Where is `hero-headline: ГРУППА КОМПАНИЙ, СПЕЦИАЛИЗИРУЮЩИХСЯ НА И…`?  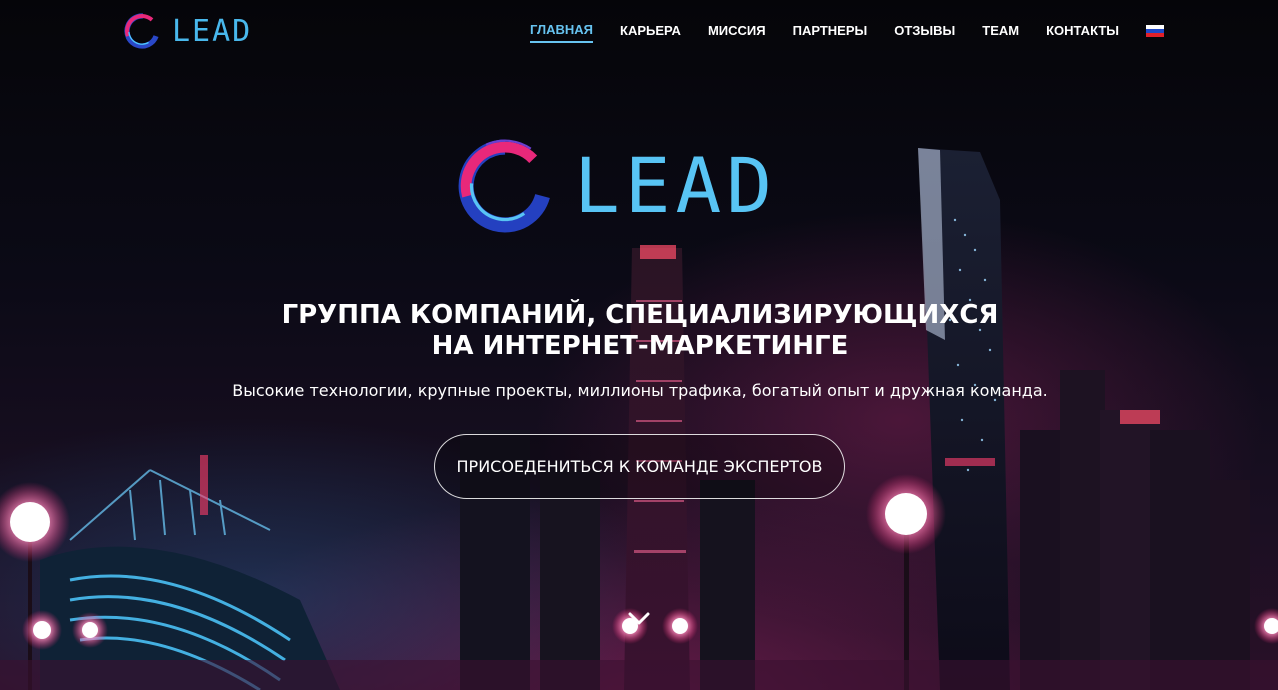 hero-headline: ГРУППА КОМПАНИЙ, СПЕЦИАЛИЗИРУЮЩИХСЯ НА И… is located at coordinates (640, 331).